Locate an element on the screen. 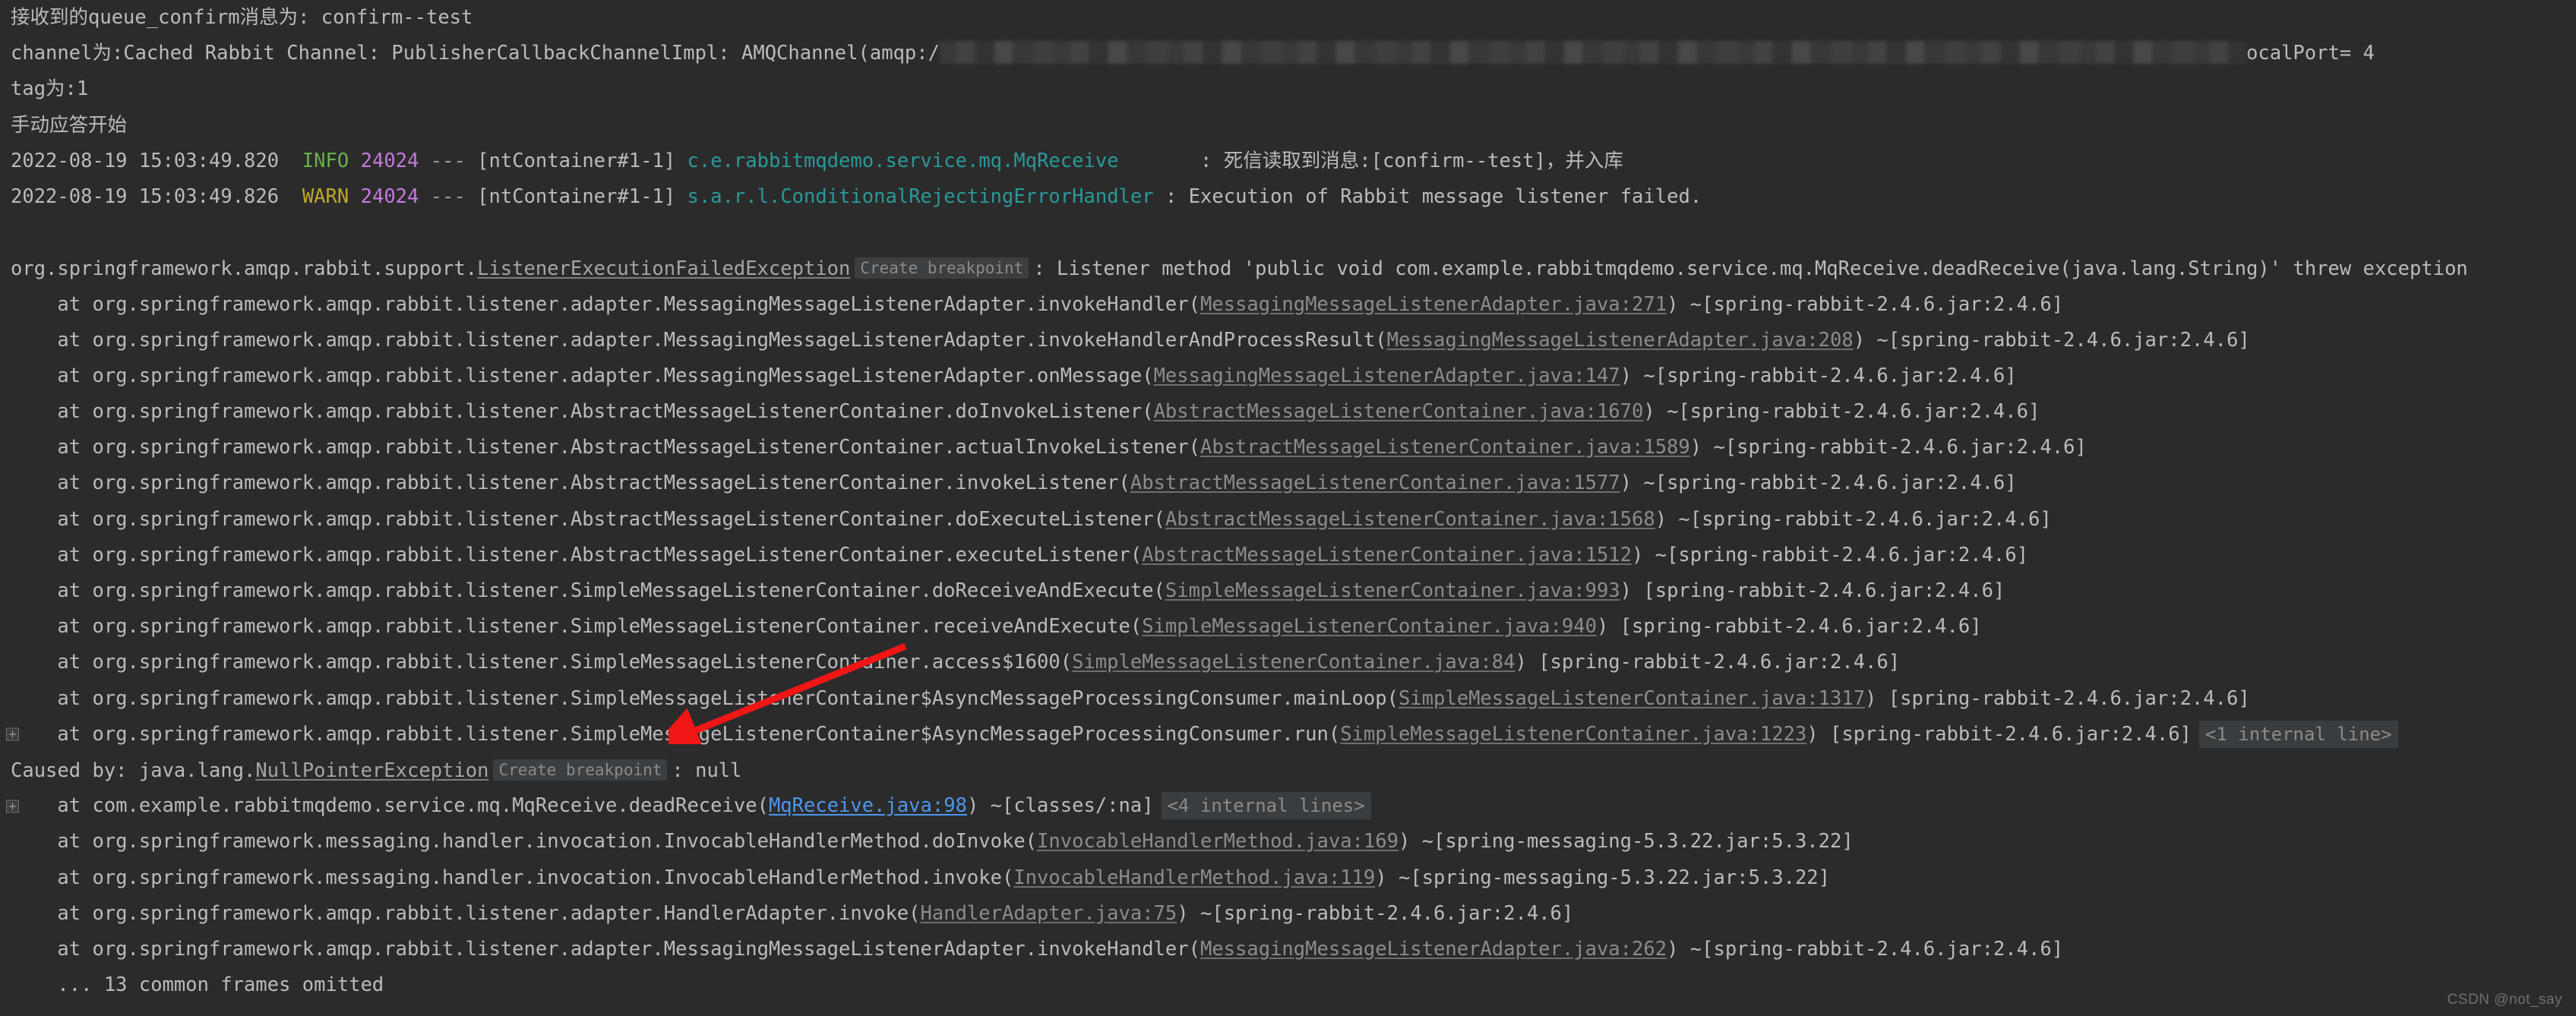 This screenshot has height=1016, width=2576. frame-jar: ~[spring-messaging-5.3.22.jar:5.3.22] is located at coordinates (1632, 842).